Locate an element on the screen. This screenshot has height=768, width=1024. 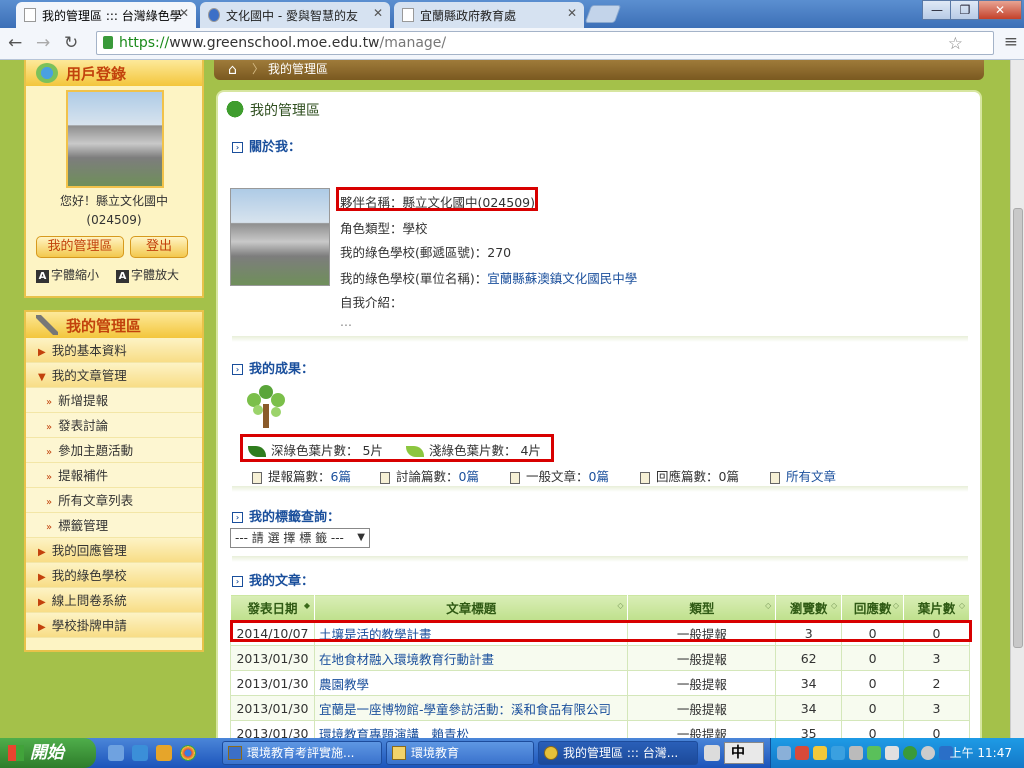
article-title-link: 在地食材融入環境教育行動計畫 is located at coordinates (406, 659).